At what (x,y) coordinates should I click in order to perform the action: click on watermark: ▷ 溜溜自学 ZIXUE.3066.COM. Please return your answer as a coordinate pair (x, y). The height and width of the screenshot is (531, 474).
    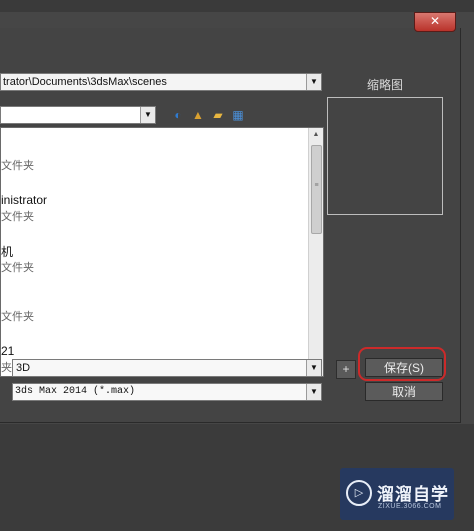
    Looking at the image, I should click on (397, 494).